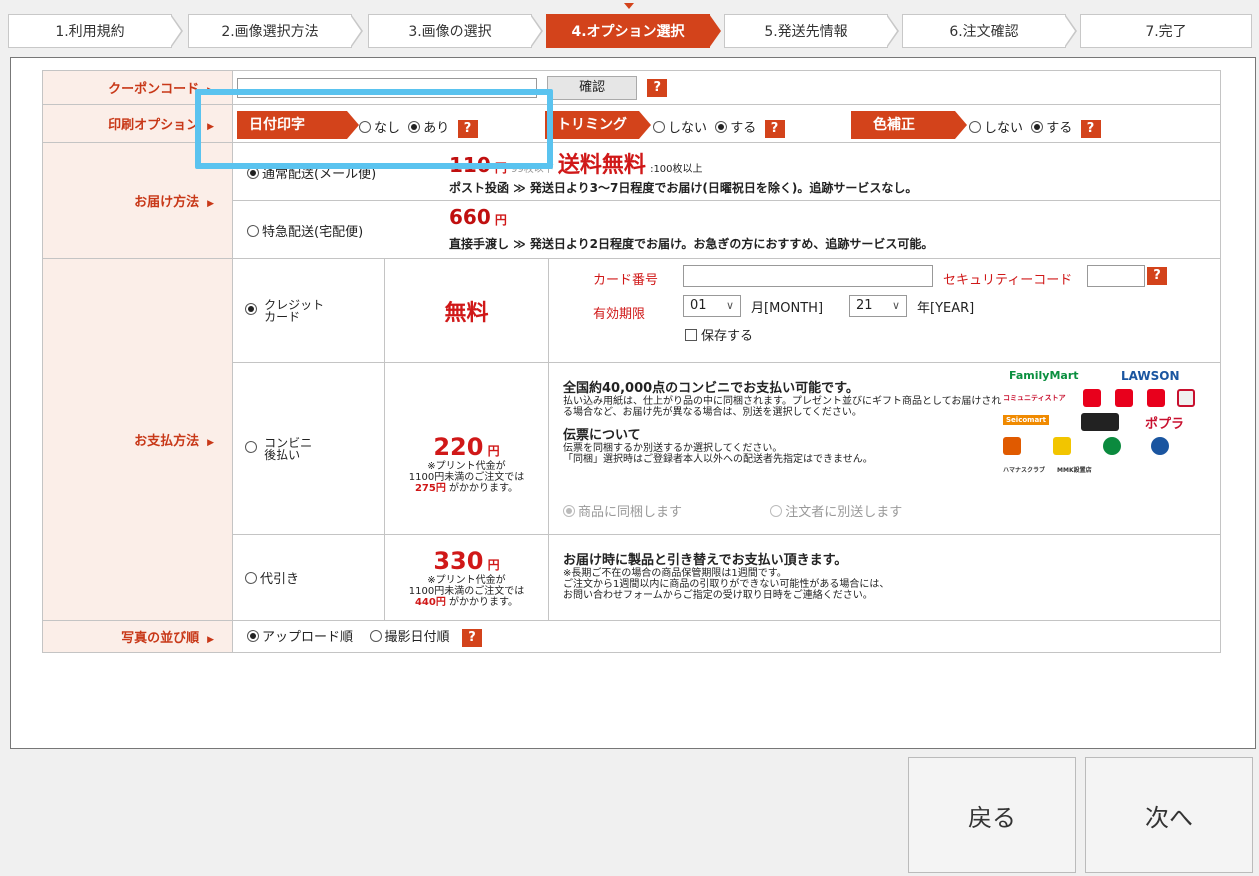 This screenshot has height=876, width=1259. I want to click on sort-label: 写真の並び順 ▶, so click(137, 636).